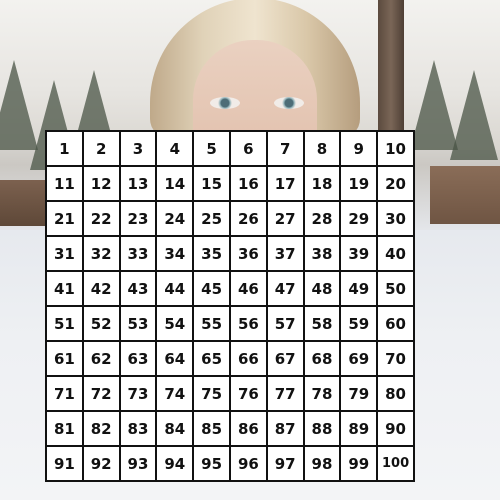  What do you see at coordinates (211, 218) in the screenshot?
I see `grid-cell: 25` at bounding box center [211, 218].